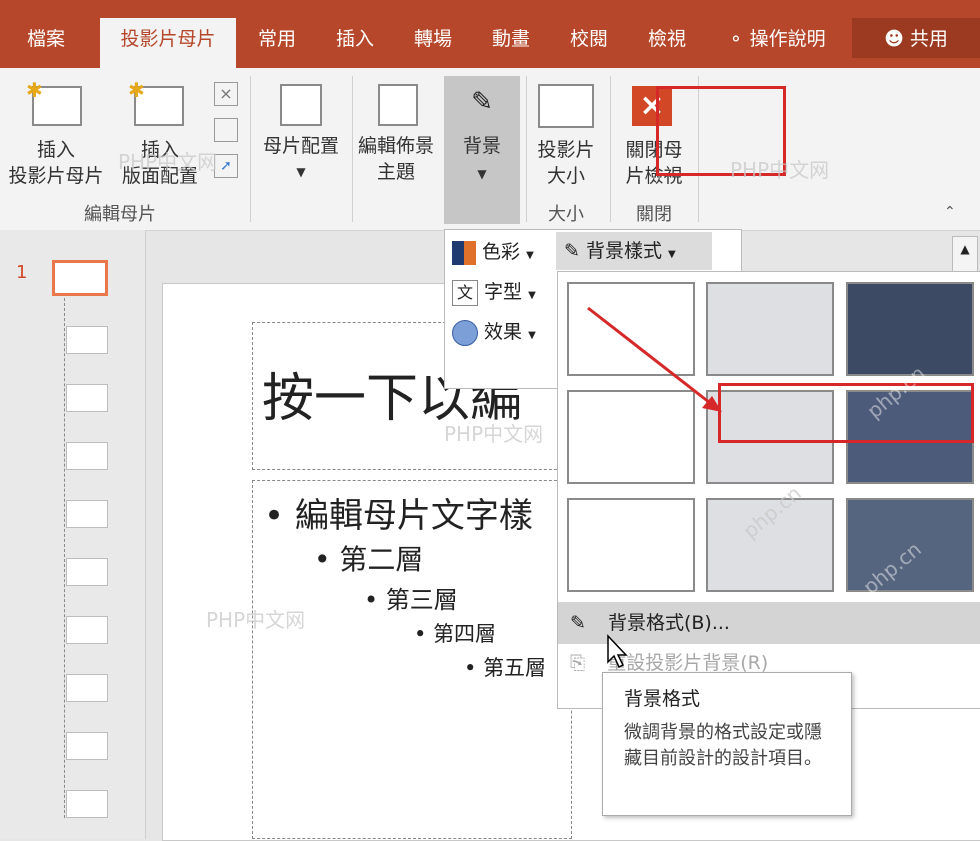 This screenshot has width=980, height=841. What do you see at coordinates (723, 745) in the screenshot?
I see `tooltip-body: 微調背景的格式設定或隱藏目前設計的設計項目。` at bounding box center [723, 745].